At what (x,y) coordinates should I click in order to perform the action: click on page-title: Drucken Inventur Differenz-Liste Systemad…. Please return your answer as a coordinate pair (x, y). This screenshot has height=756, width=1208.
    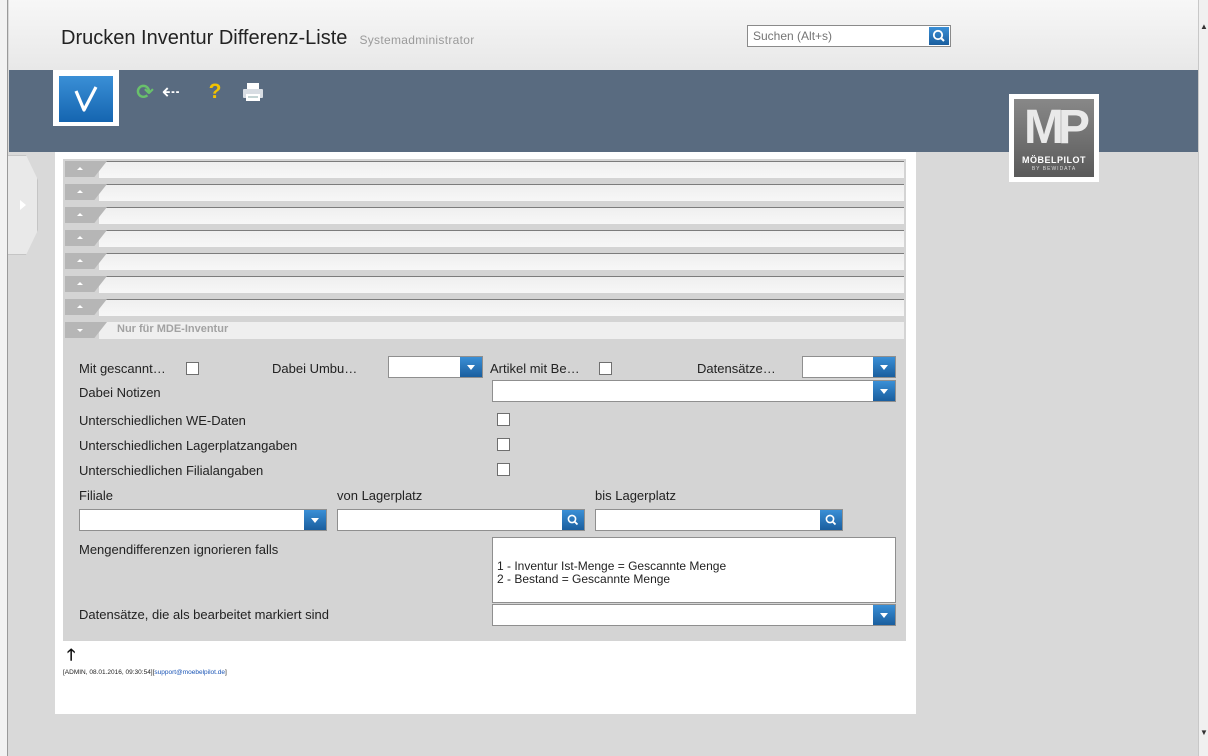
    Looking at the image, I should click on (268, 38).